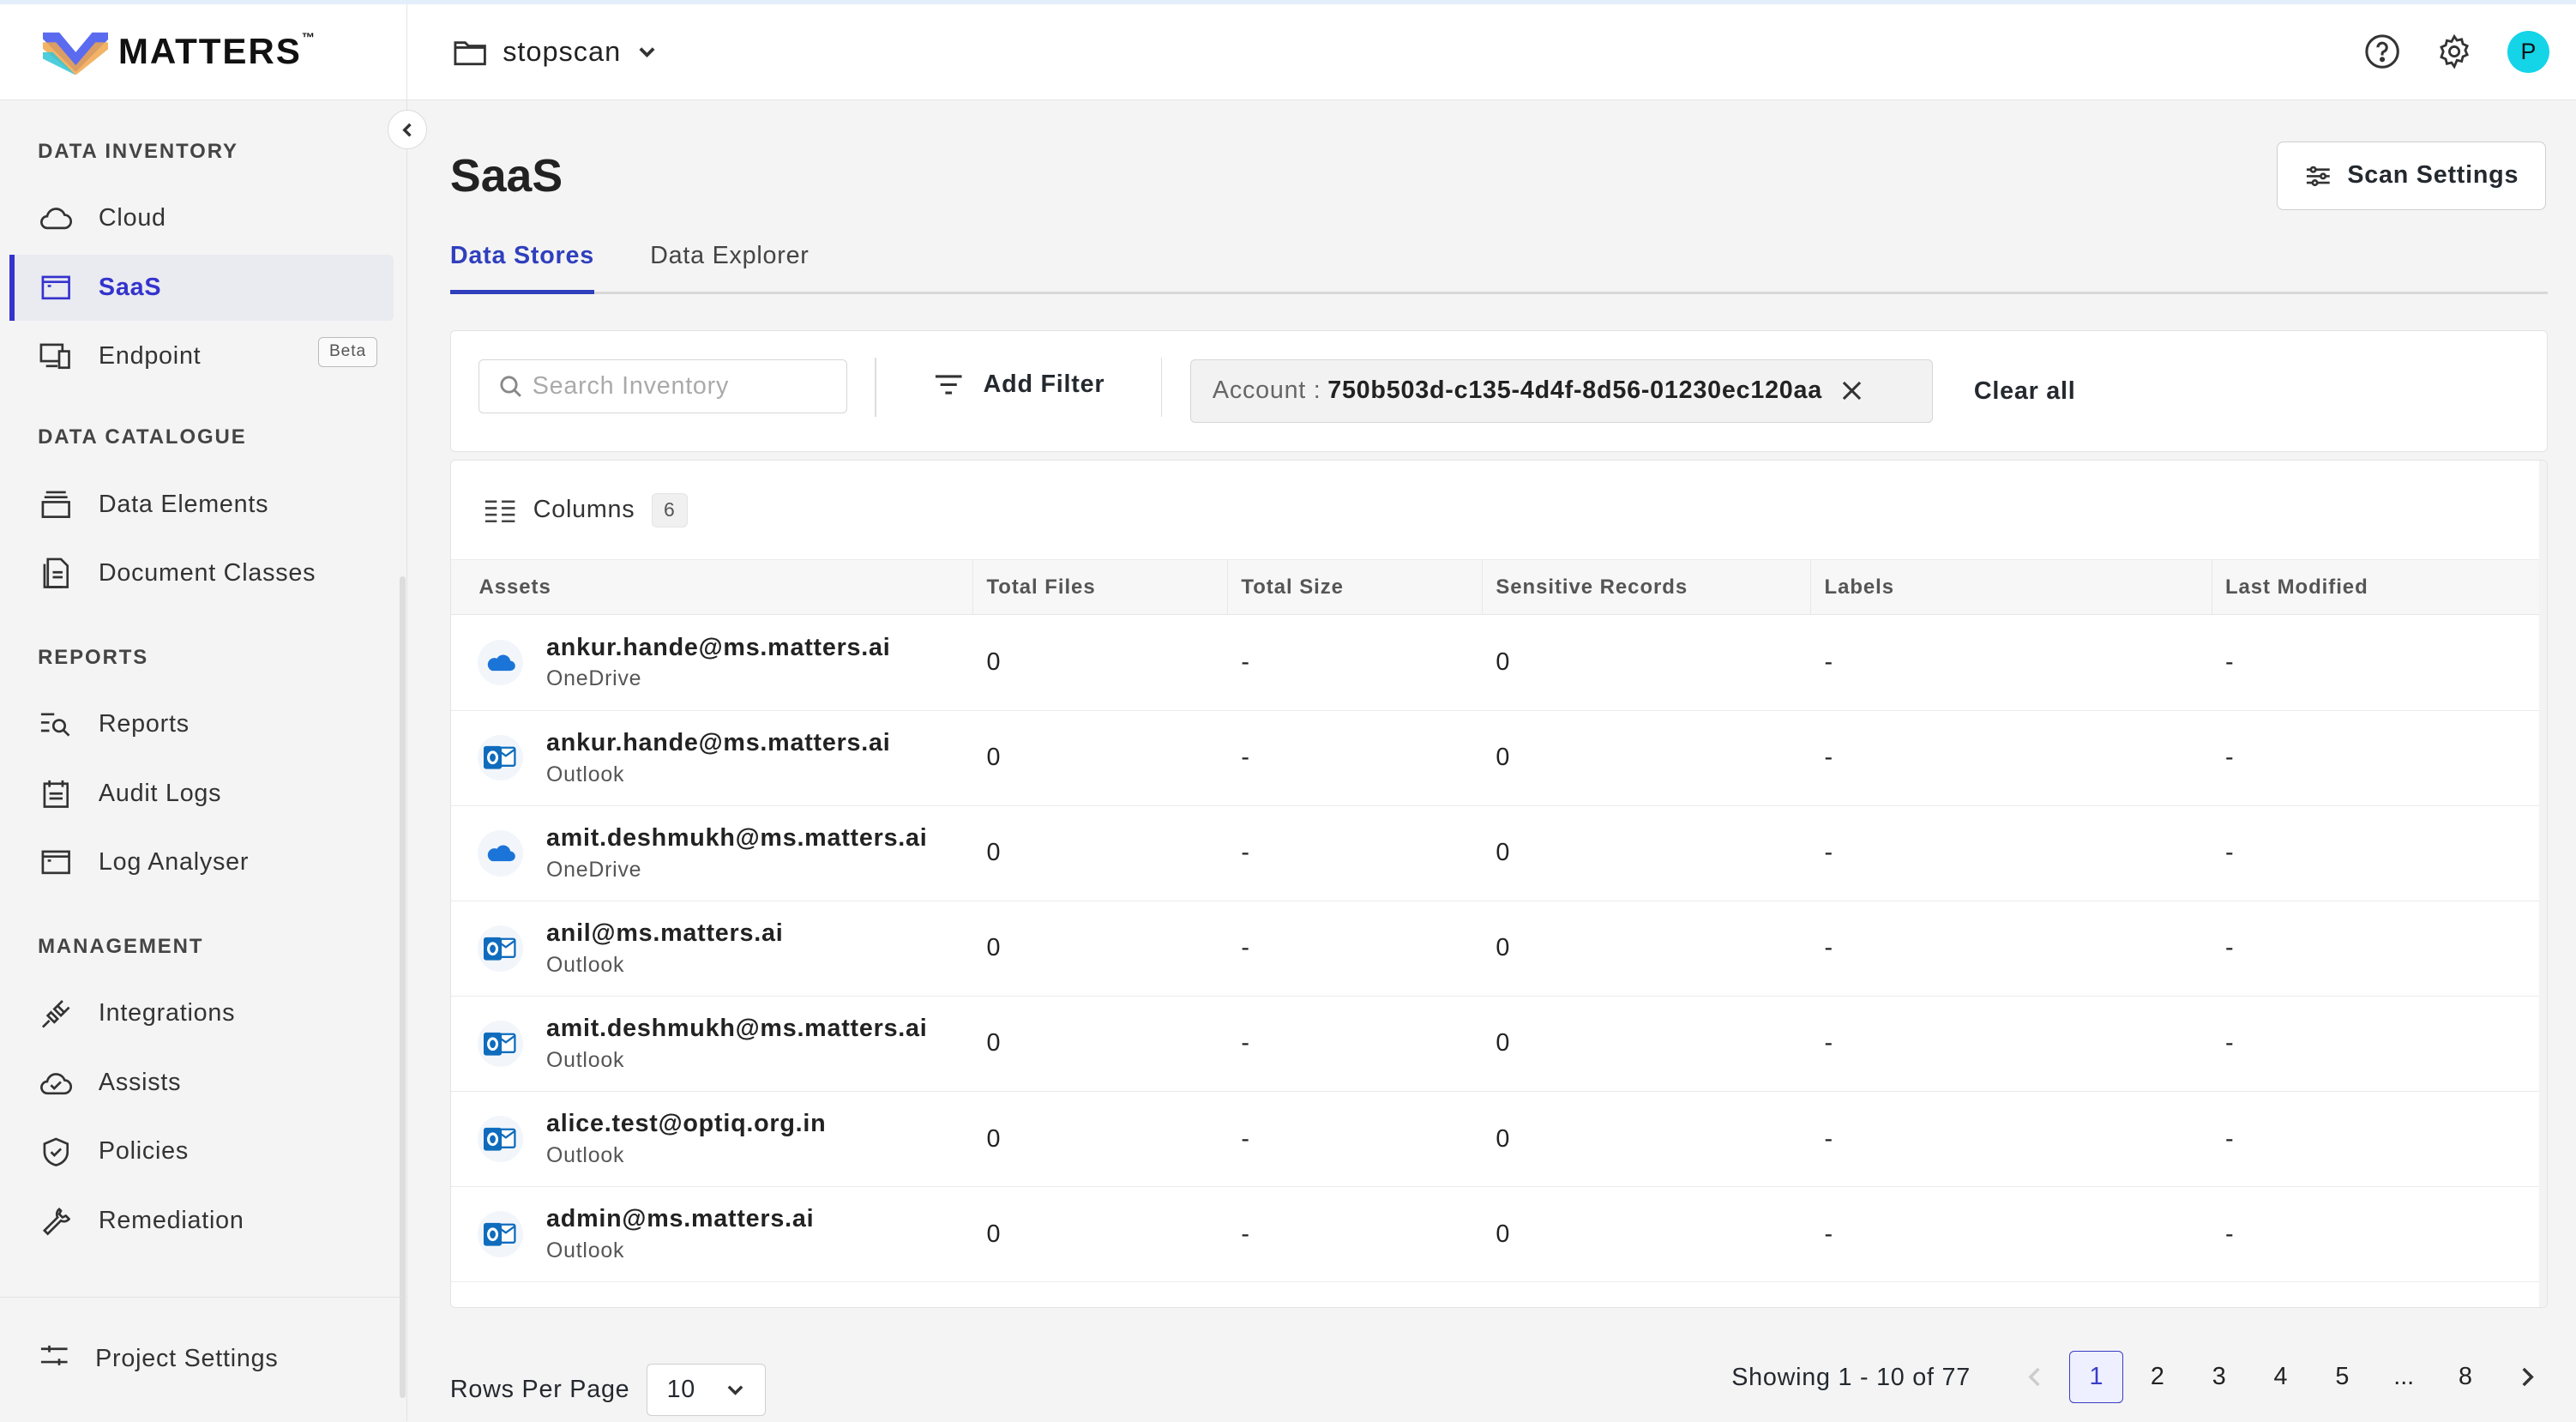 The height and width of the screenshot is (1422, 2576). I want to click on add-filter-button: Add Filter, so click(1019, 385).